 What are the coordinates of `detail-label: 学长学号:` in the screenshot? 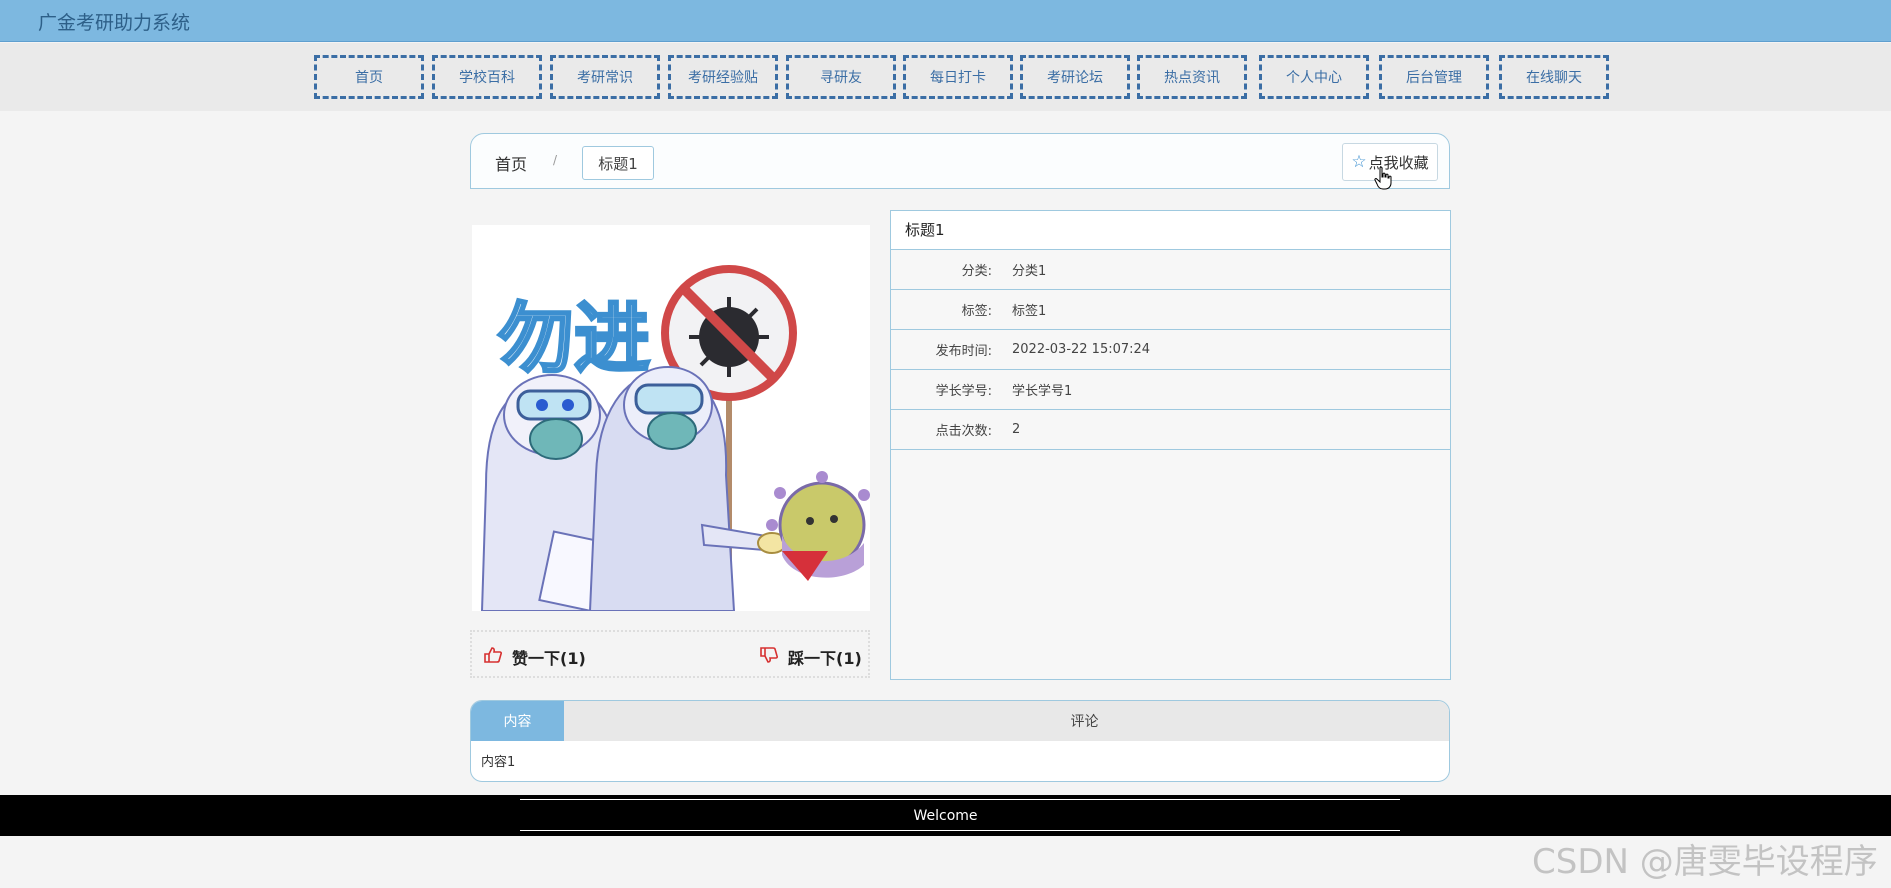 It's located at (963, 391).